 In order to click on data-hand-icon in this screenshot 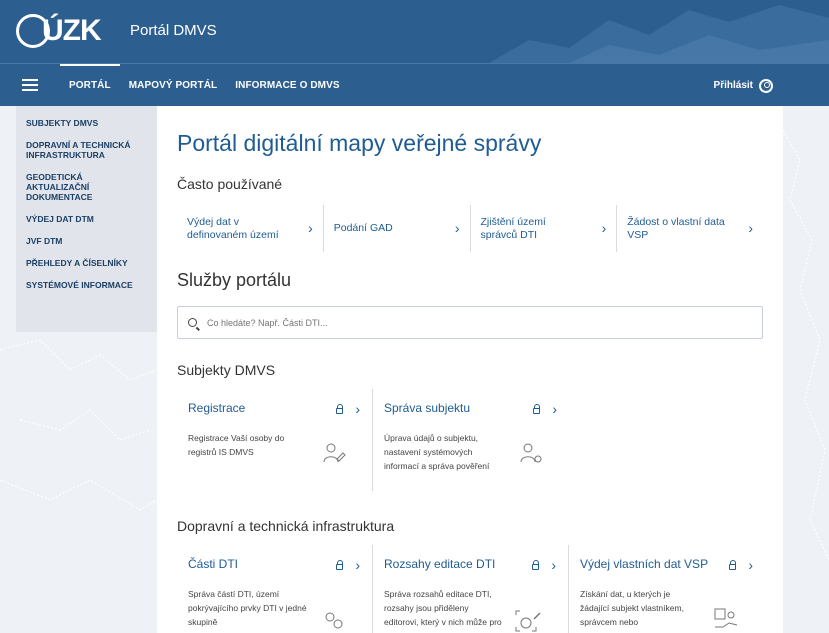, I will do `click(726, 618)`.